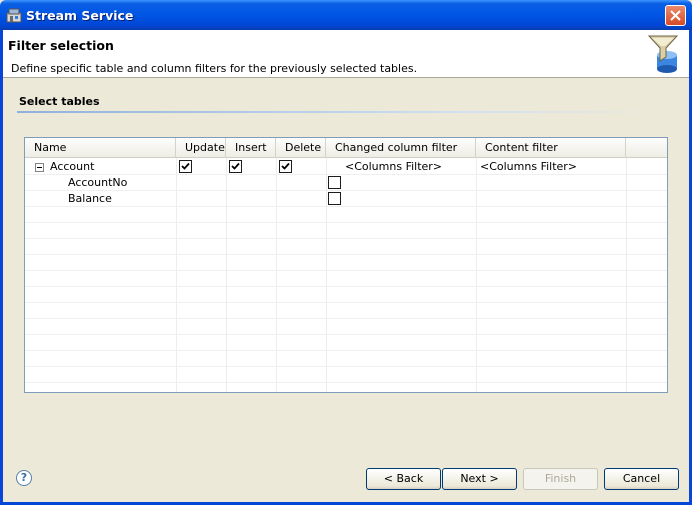  Describe the element at coordinates (24, 478) in the screenshot. I see `help-icon: ?` at that location.